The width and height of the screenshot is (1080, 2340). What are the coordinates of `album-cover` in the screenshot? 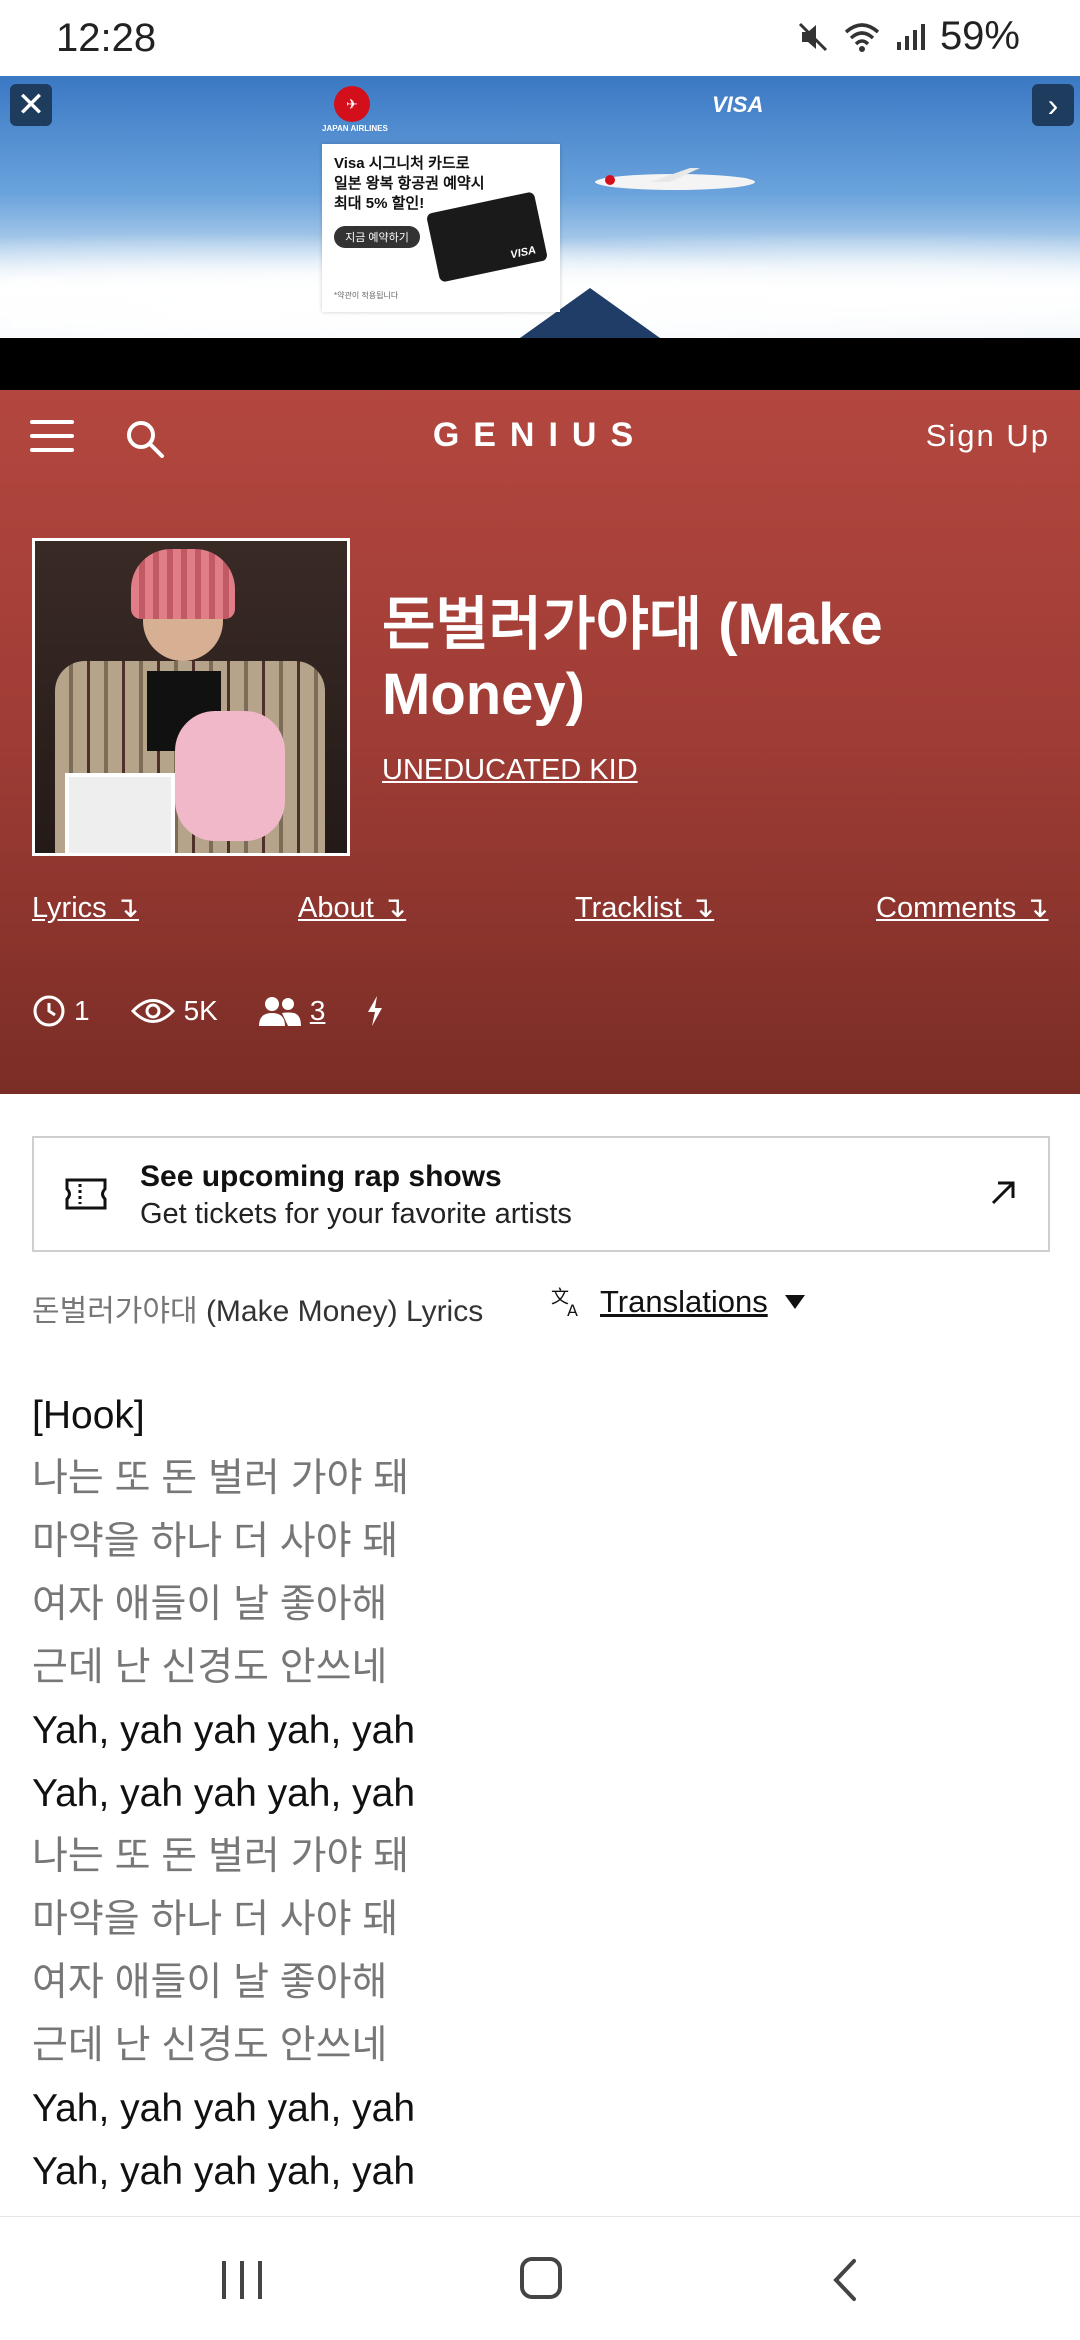 It's located at (191, 697).